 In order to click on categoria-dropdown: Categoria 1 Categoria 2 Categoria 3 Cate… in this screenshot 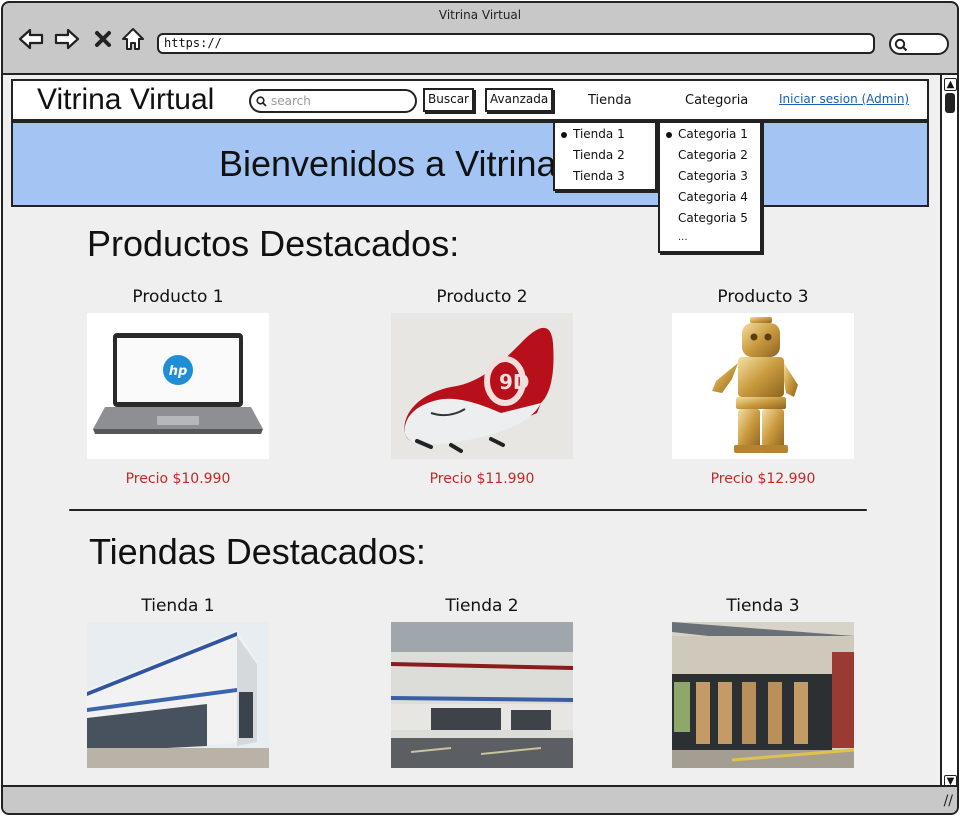, I will do `click(710, 187)`.